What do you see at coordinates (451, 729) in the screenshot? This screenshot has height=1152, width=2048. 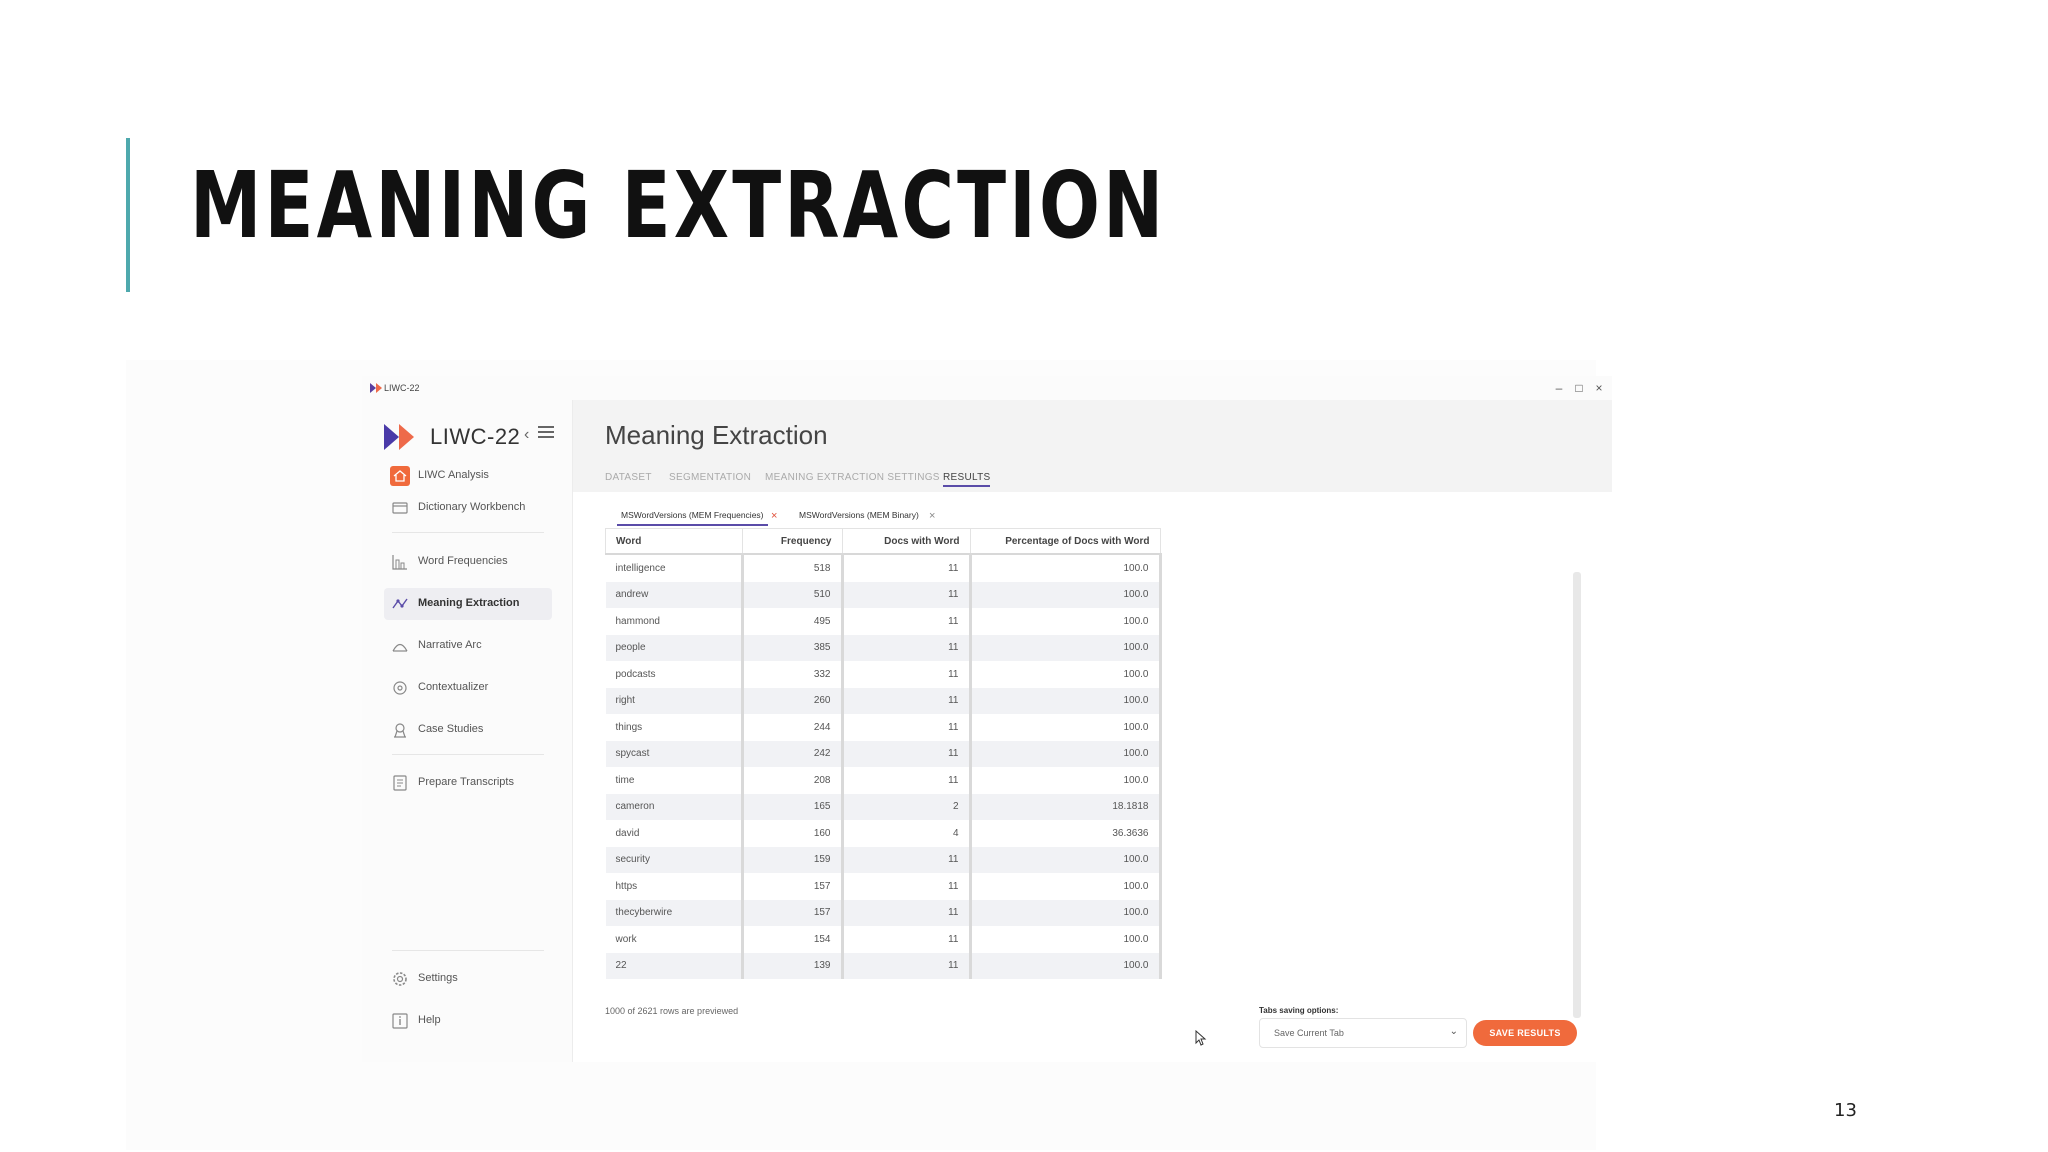 I see `sidebar-item-label: Case Studies` at bounding box center [451, 729].